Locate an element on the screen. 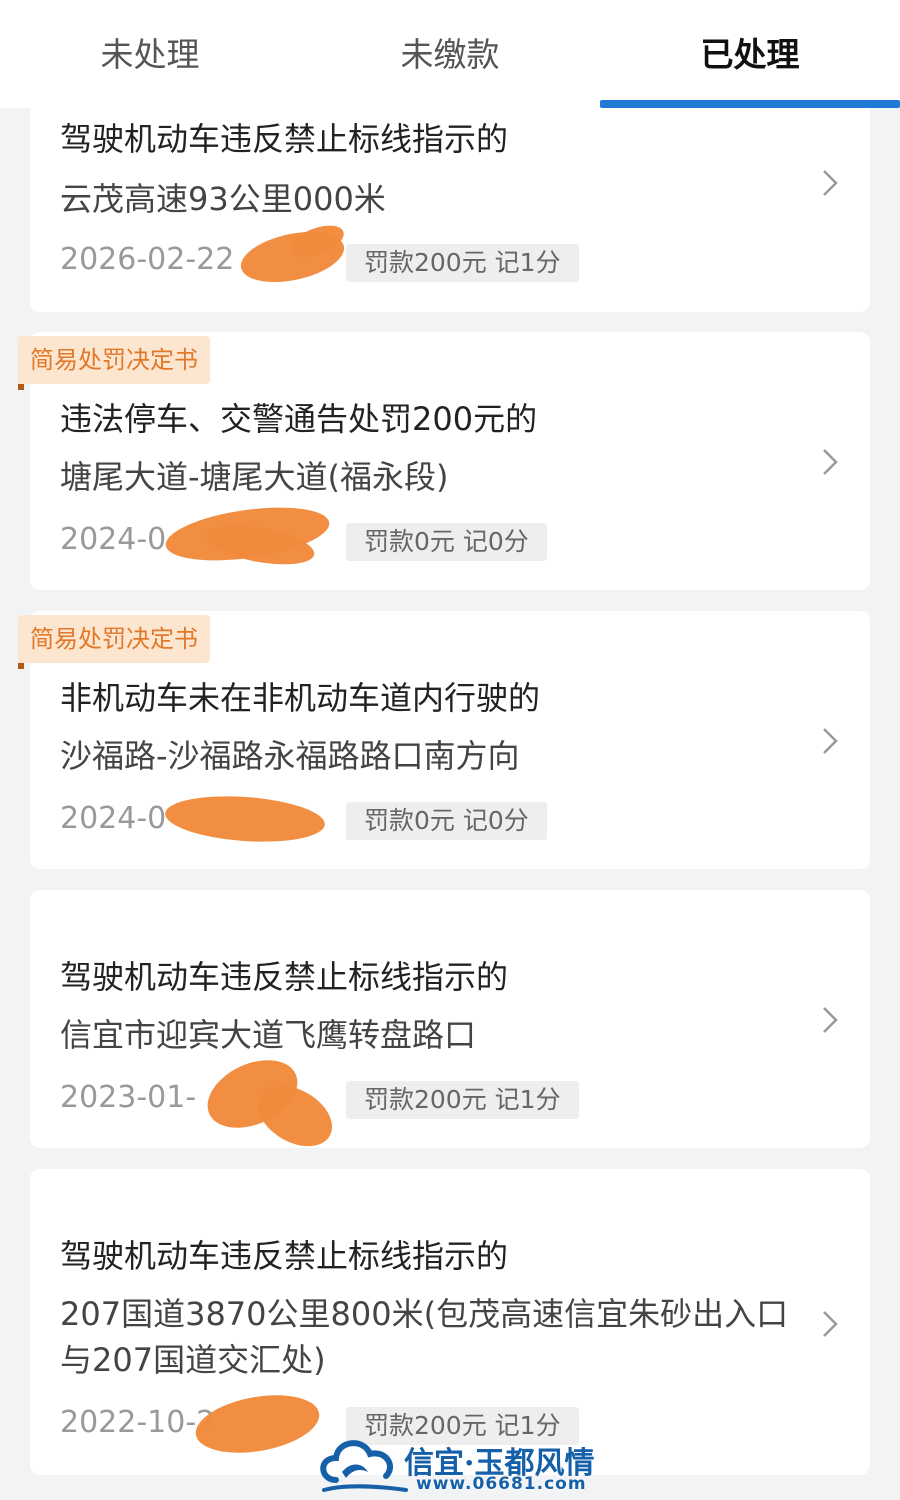 The width and height of the screenshot is (900, 1500). violation-location: 207国道3870公里800米(包茂高速信宜朱砂出入口与207国道交汇处) is located at coordinates (424, 1337).